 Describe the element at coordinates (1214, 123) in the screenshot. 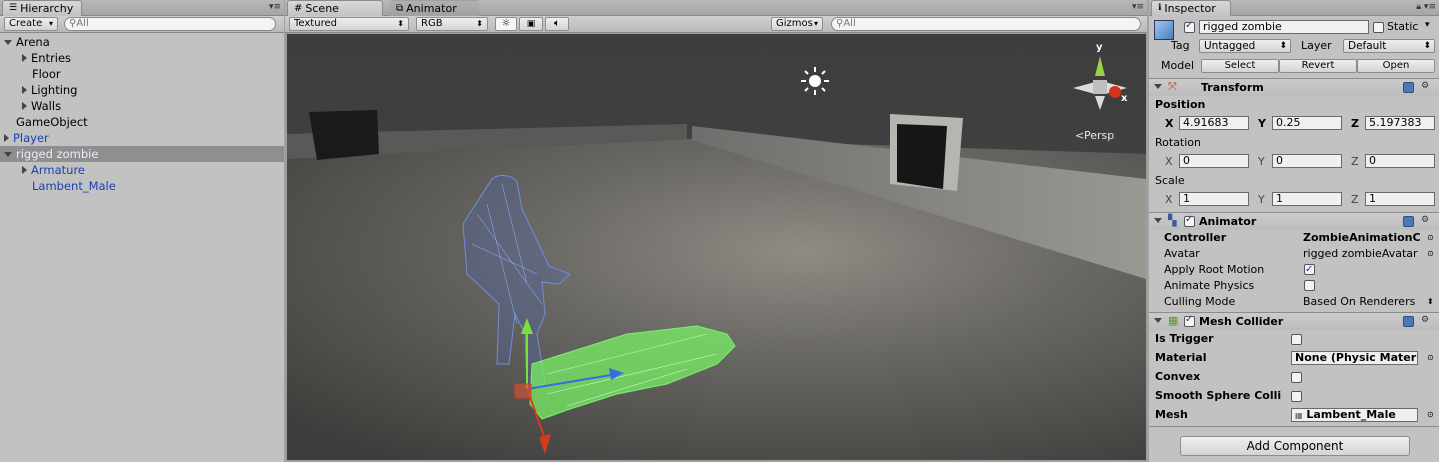

I see `position-x-field: 4.91683` at that location.